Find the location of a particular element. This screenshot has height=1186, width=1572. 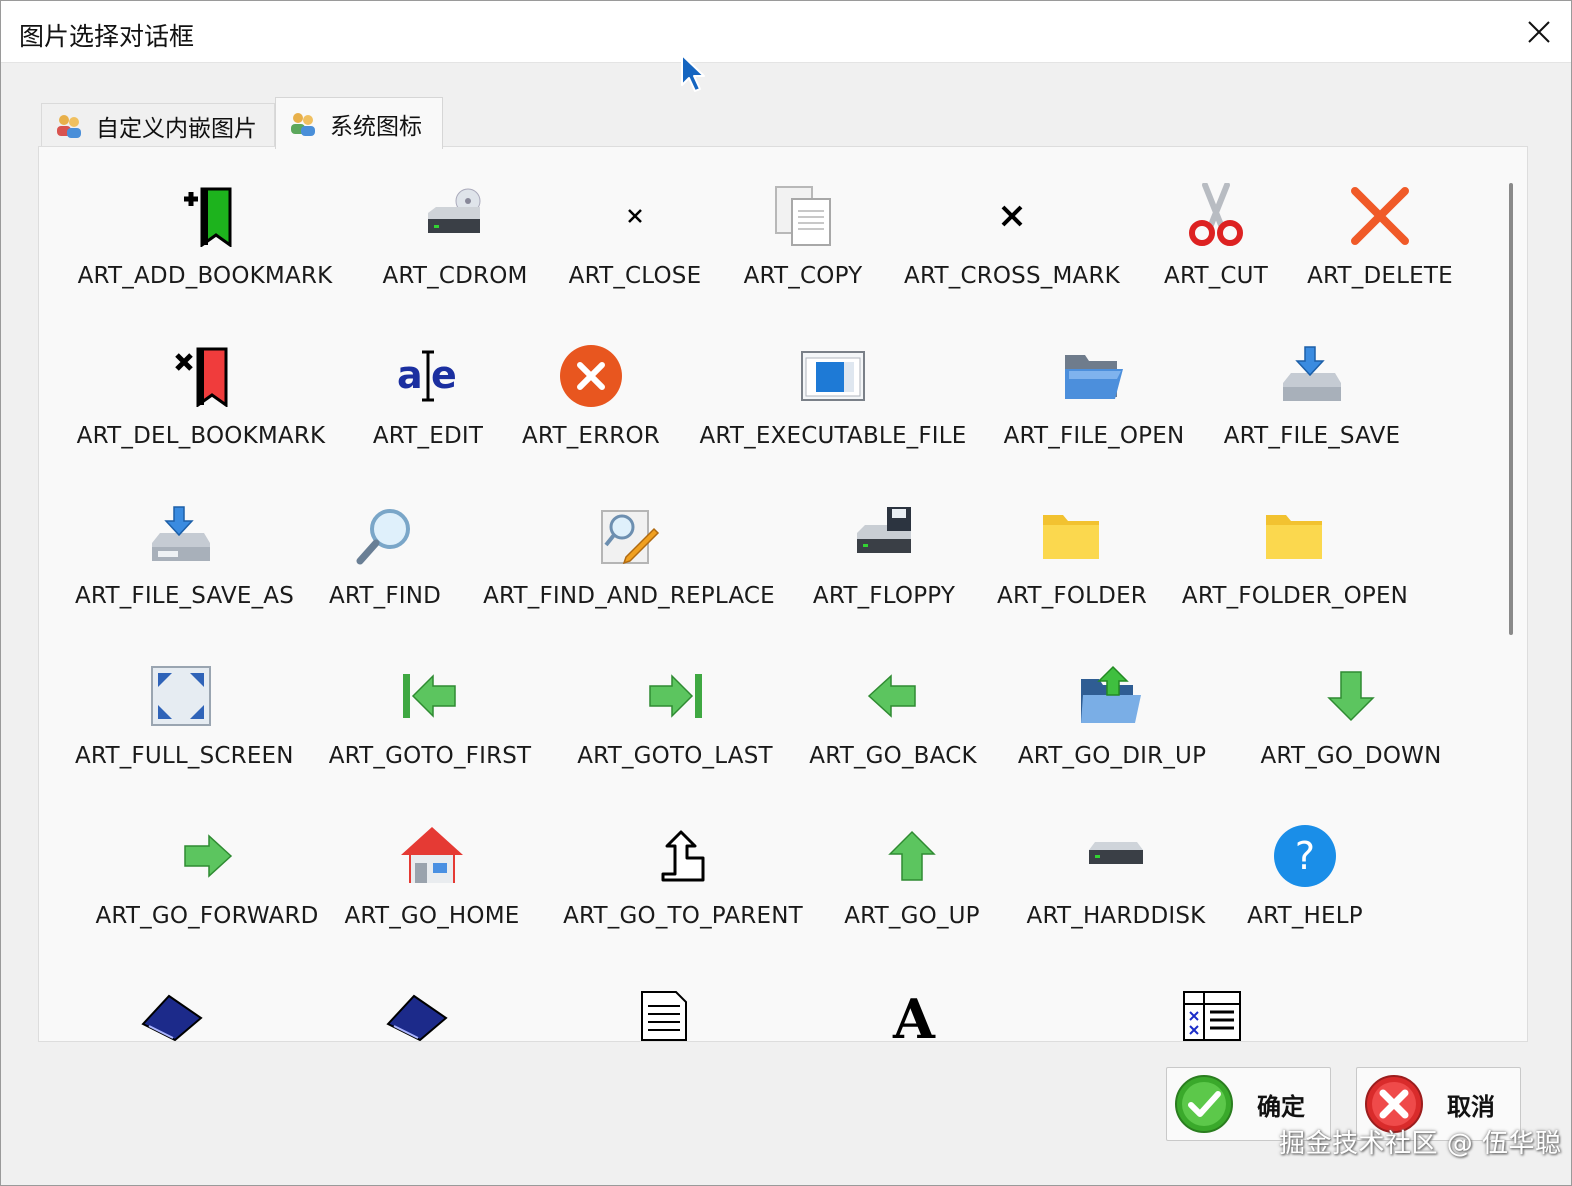

icon-list-item: ART_CROSS_MARK is located at coordinates (1012, 227).